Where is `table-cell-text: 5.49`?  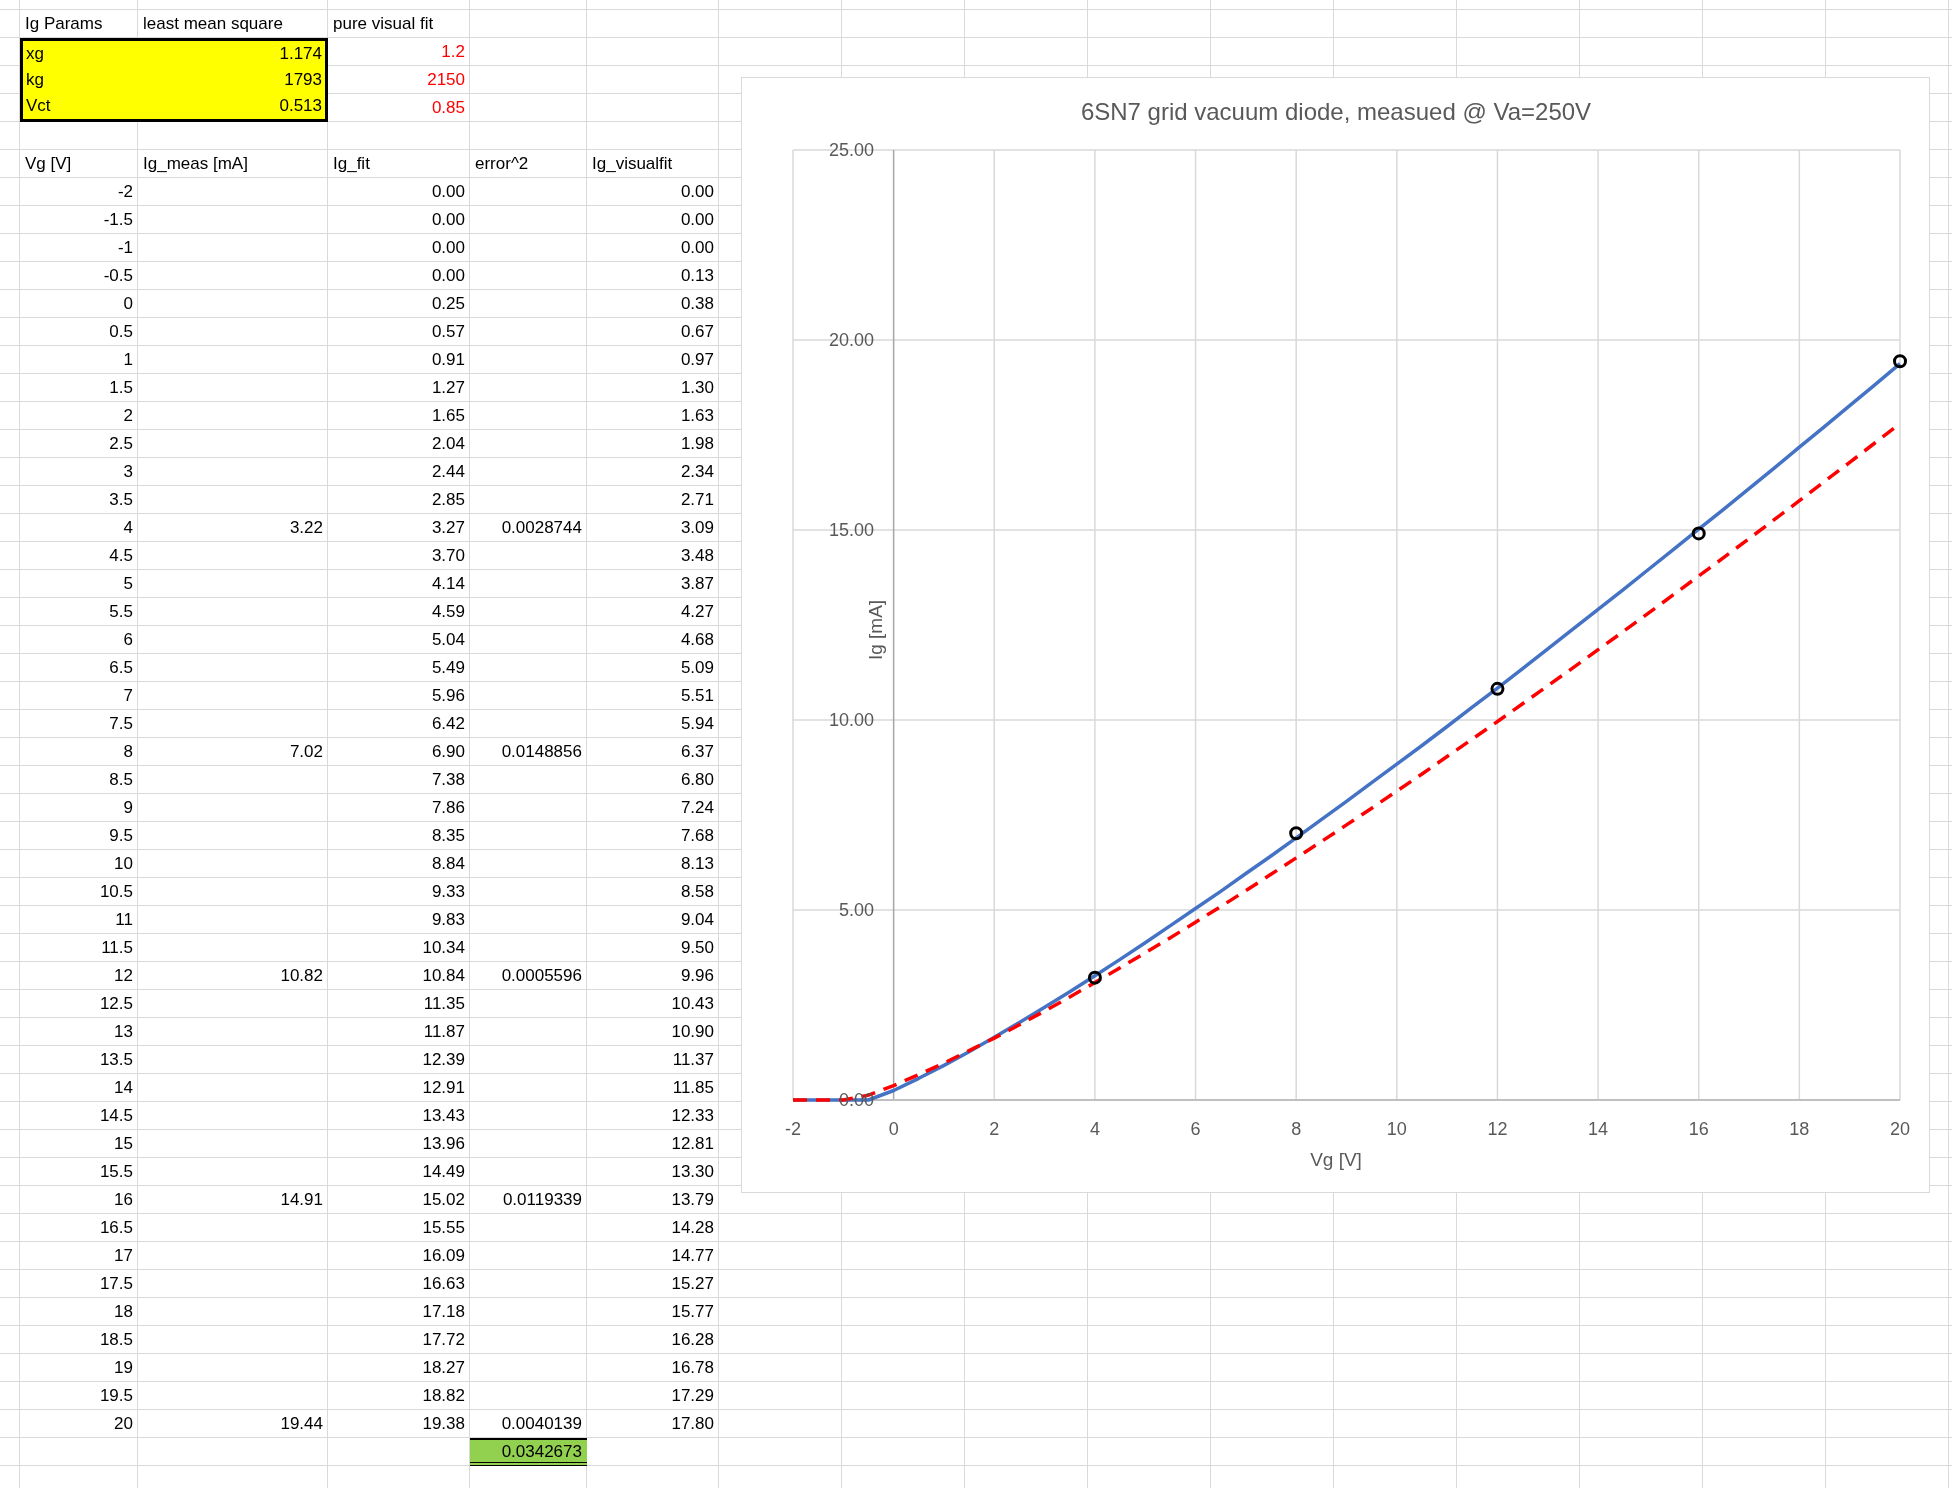
table-cell-text: 5.49 is located at coordinates (448, 668).